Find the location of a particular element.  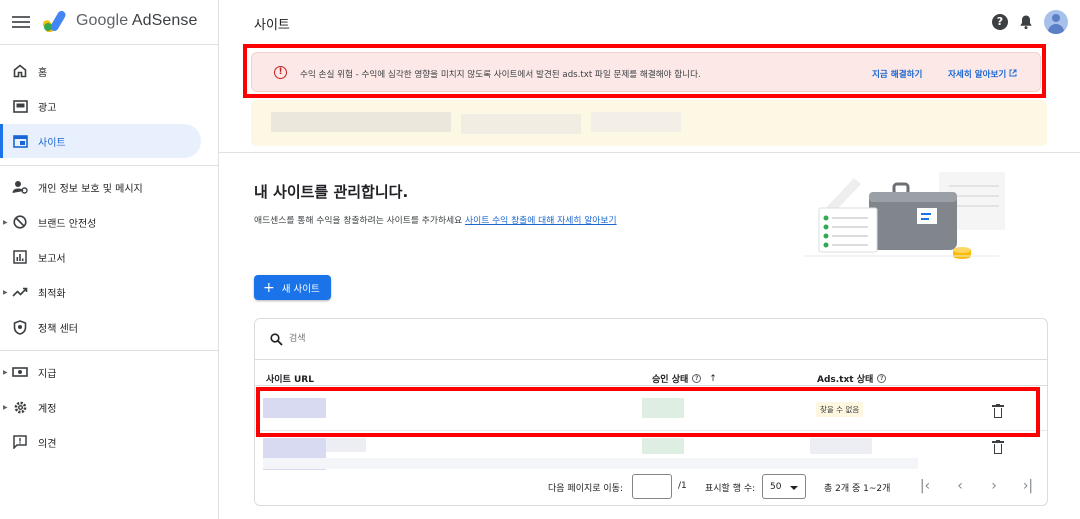

plus-icon: + is located at coordinates (269, 287).